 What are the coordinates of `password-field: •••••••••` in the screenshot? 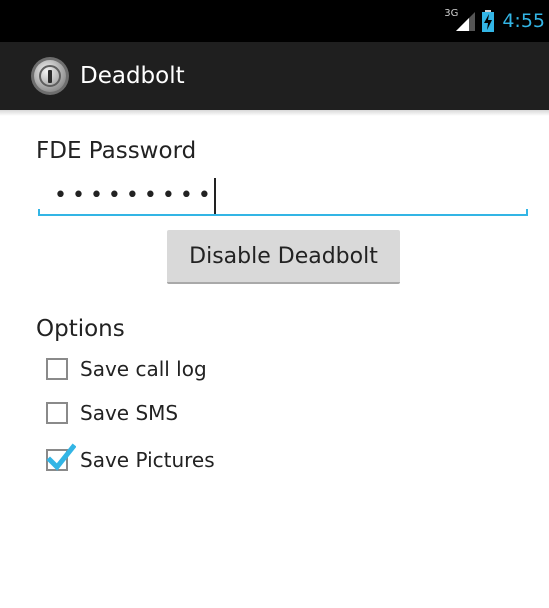 It's located at (283, 197).